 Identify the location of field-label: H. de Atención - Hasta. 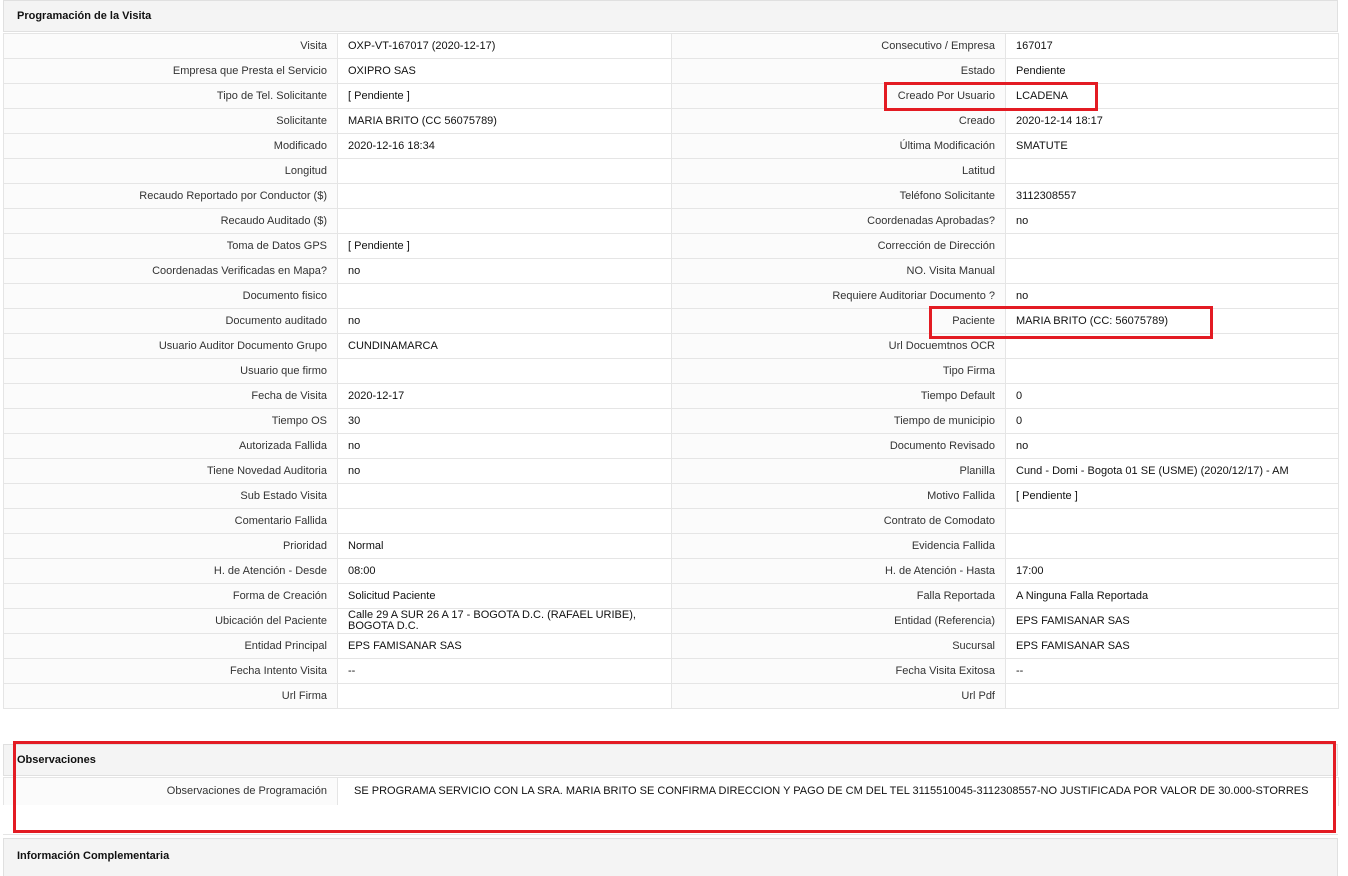
(838, 571).